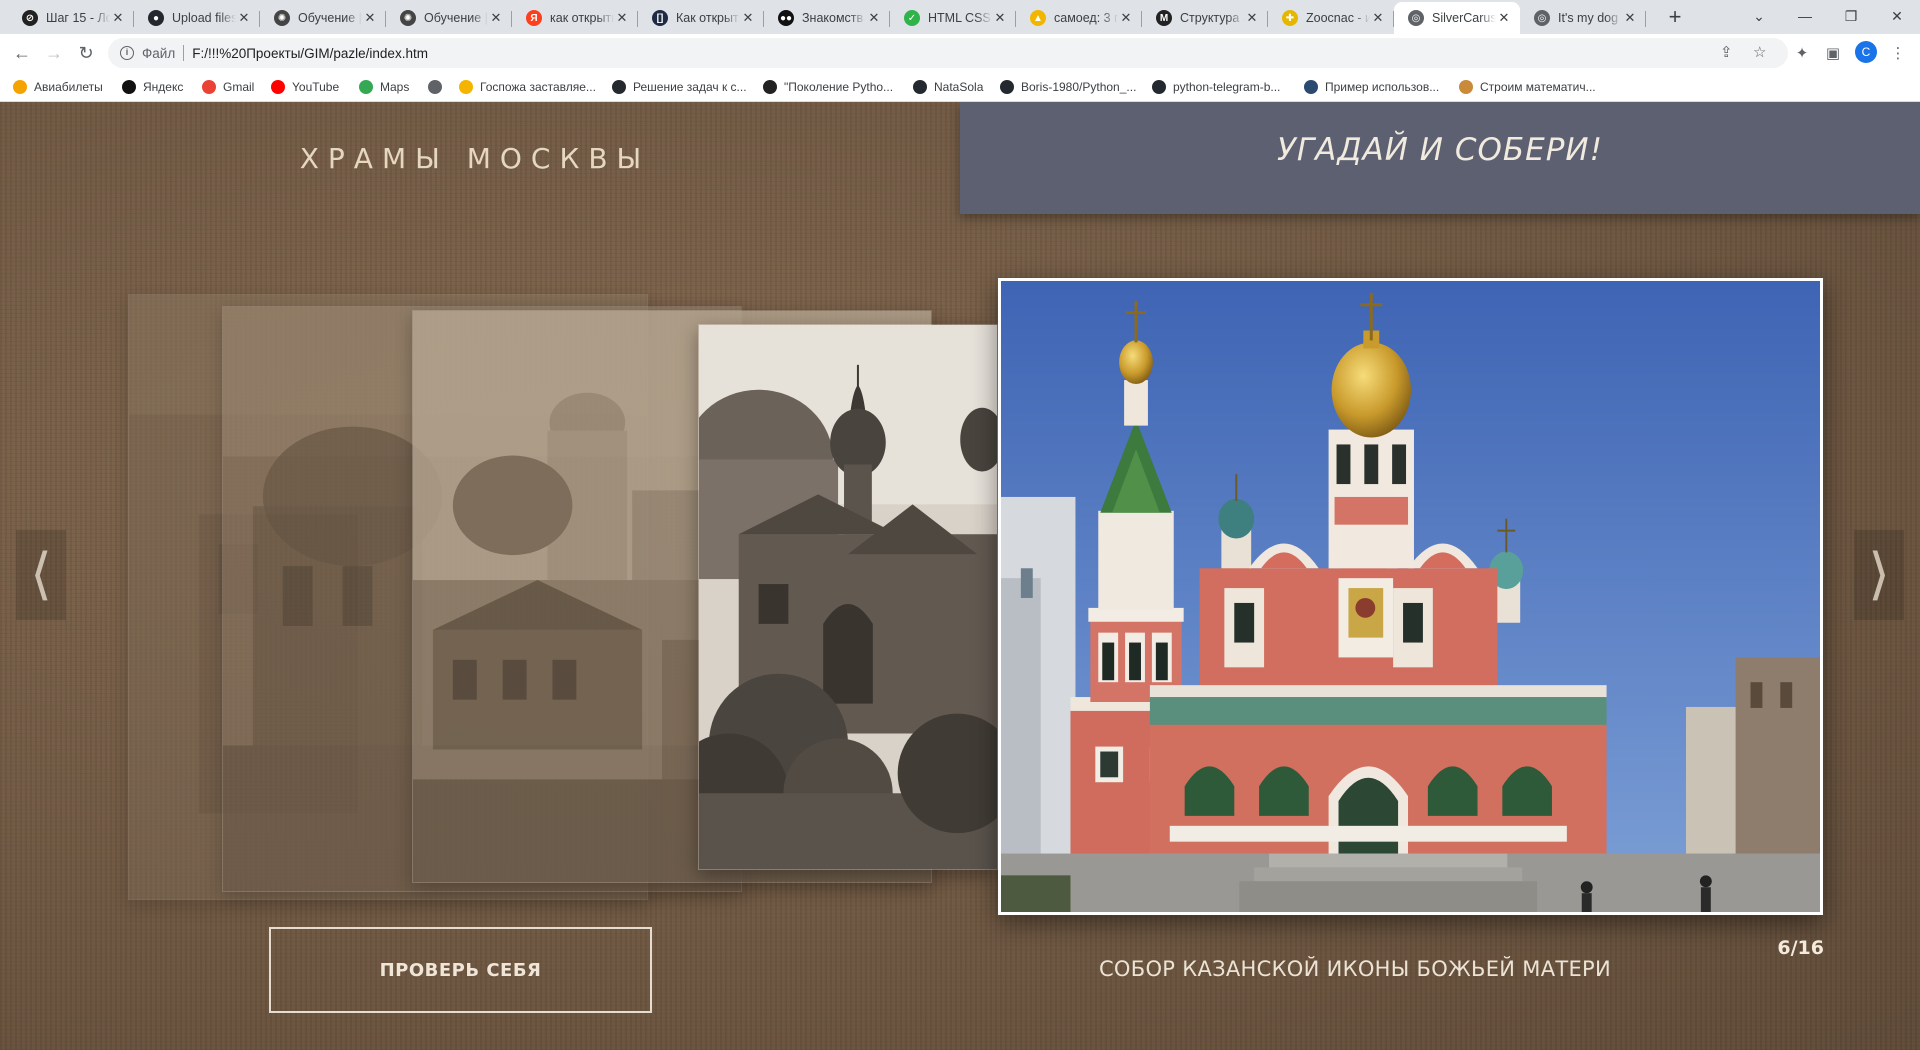 The image size is (1920, 1050). I want to click on bookmark-star-icon: ☆, so click(1759, 52).